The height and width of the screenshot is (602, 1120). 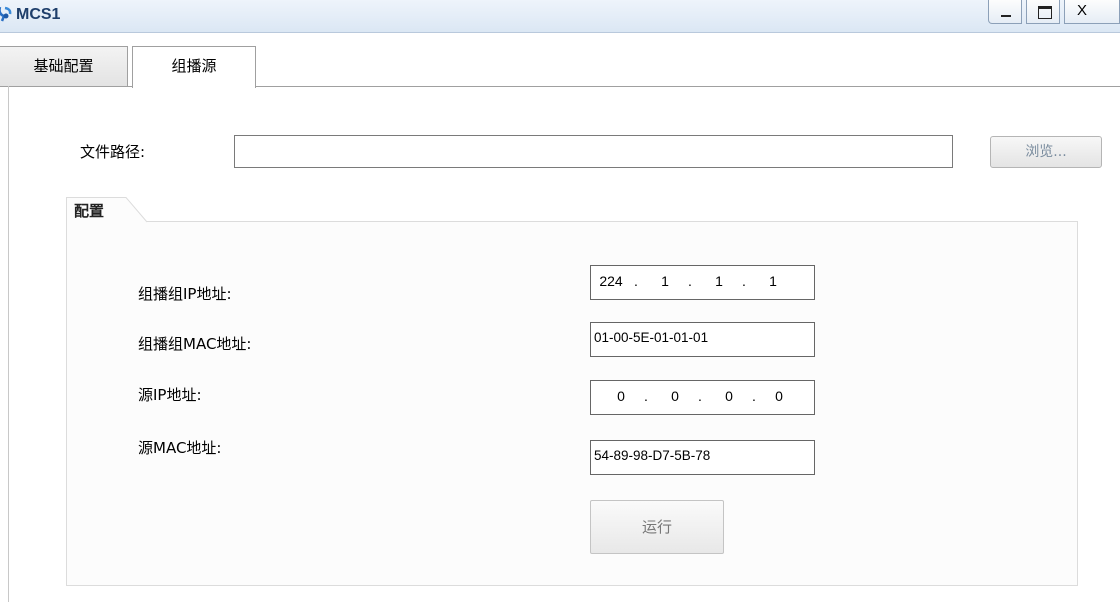 I want to click on content-left-border, so click(x=8, y=344).